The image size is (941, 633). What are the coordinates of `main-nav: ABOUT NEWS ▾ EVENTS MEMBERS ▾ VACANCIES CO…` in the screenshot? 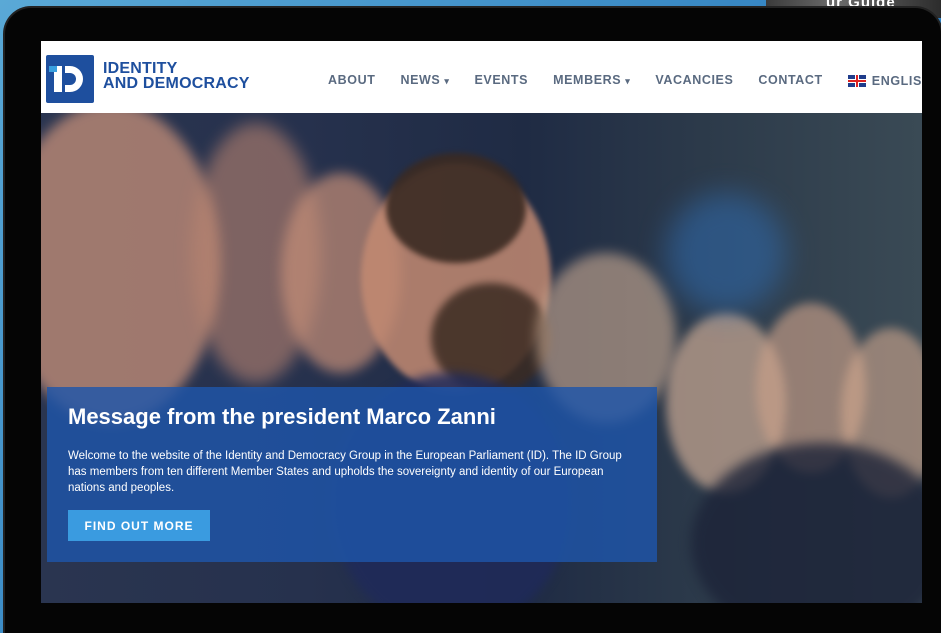 It's located at (625, 81).